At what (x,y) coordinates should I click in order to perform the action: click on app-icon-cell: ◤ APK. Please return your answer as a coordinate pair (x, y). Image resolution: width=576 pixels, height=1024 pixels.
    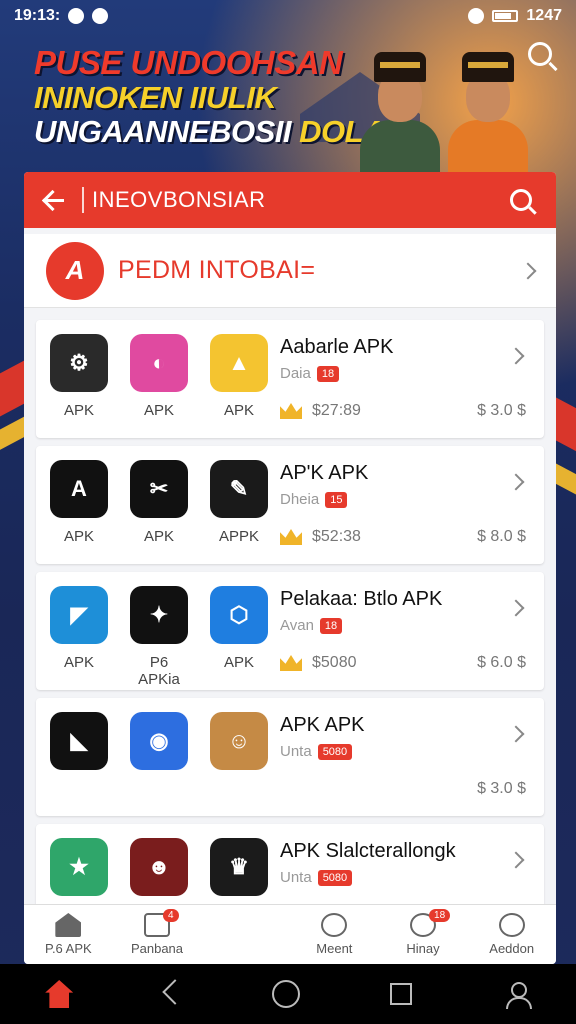
    Looking at the image, I should click on (79, 637).